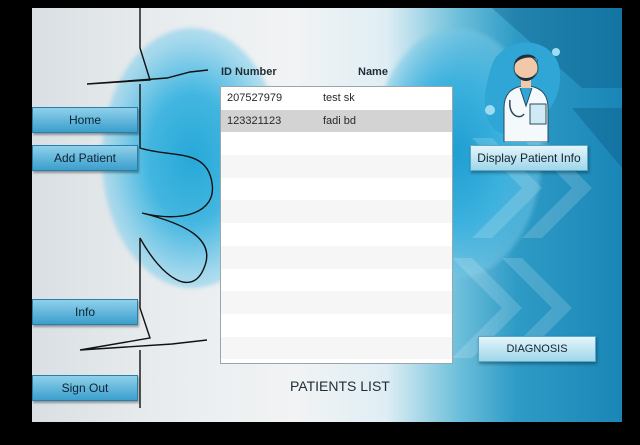 This screenshot has width=640, height=445. What do you see at coordinates (249, 72) in the screenshot?
I see `column-header-id: ID Number` at bounding box center [249, 72].